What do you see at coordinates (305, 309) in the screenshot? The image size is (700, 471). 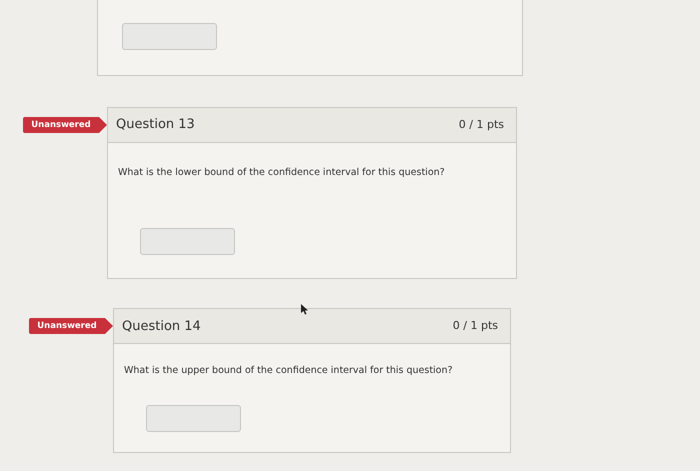 I see `mouse-cursor-icon` at bounding box center [305, 309].